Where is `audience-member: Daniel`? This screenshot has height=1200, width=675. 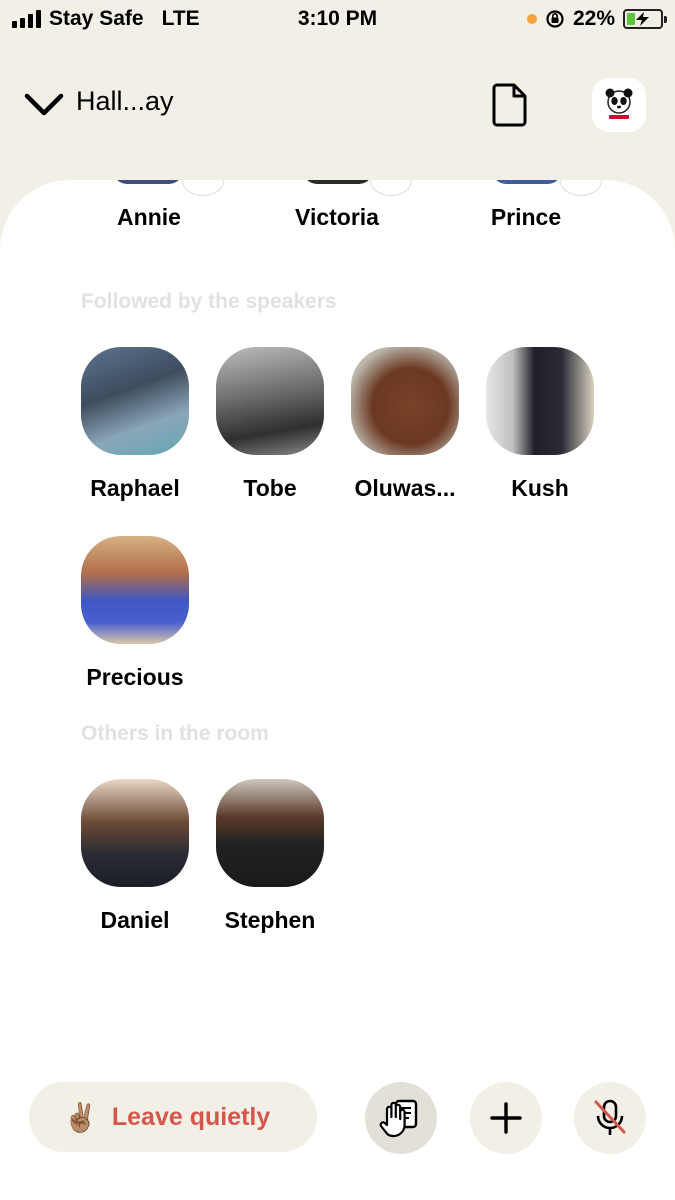
audience-member: Daniel is located at coordinates (135, 856).